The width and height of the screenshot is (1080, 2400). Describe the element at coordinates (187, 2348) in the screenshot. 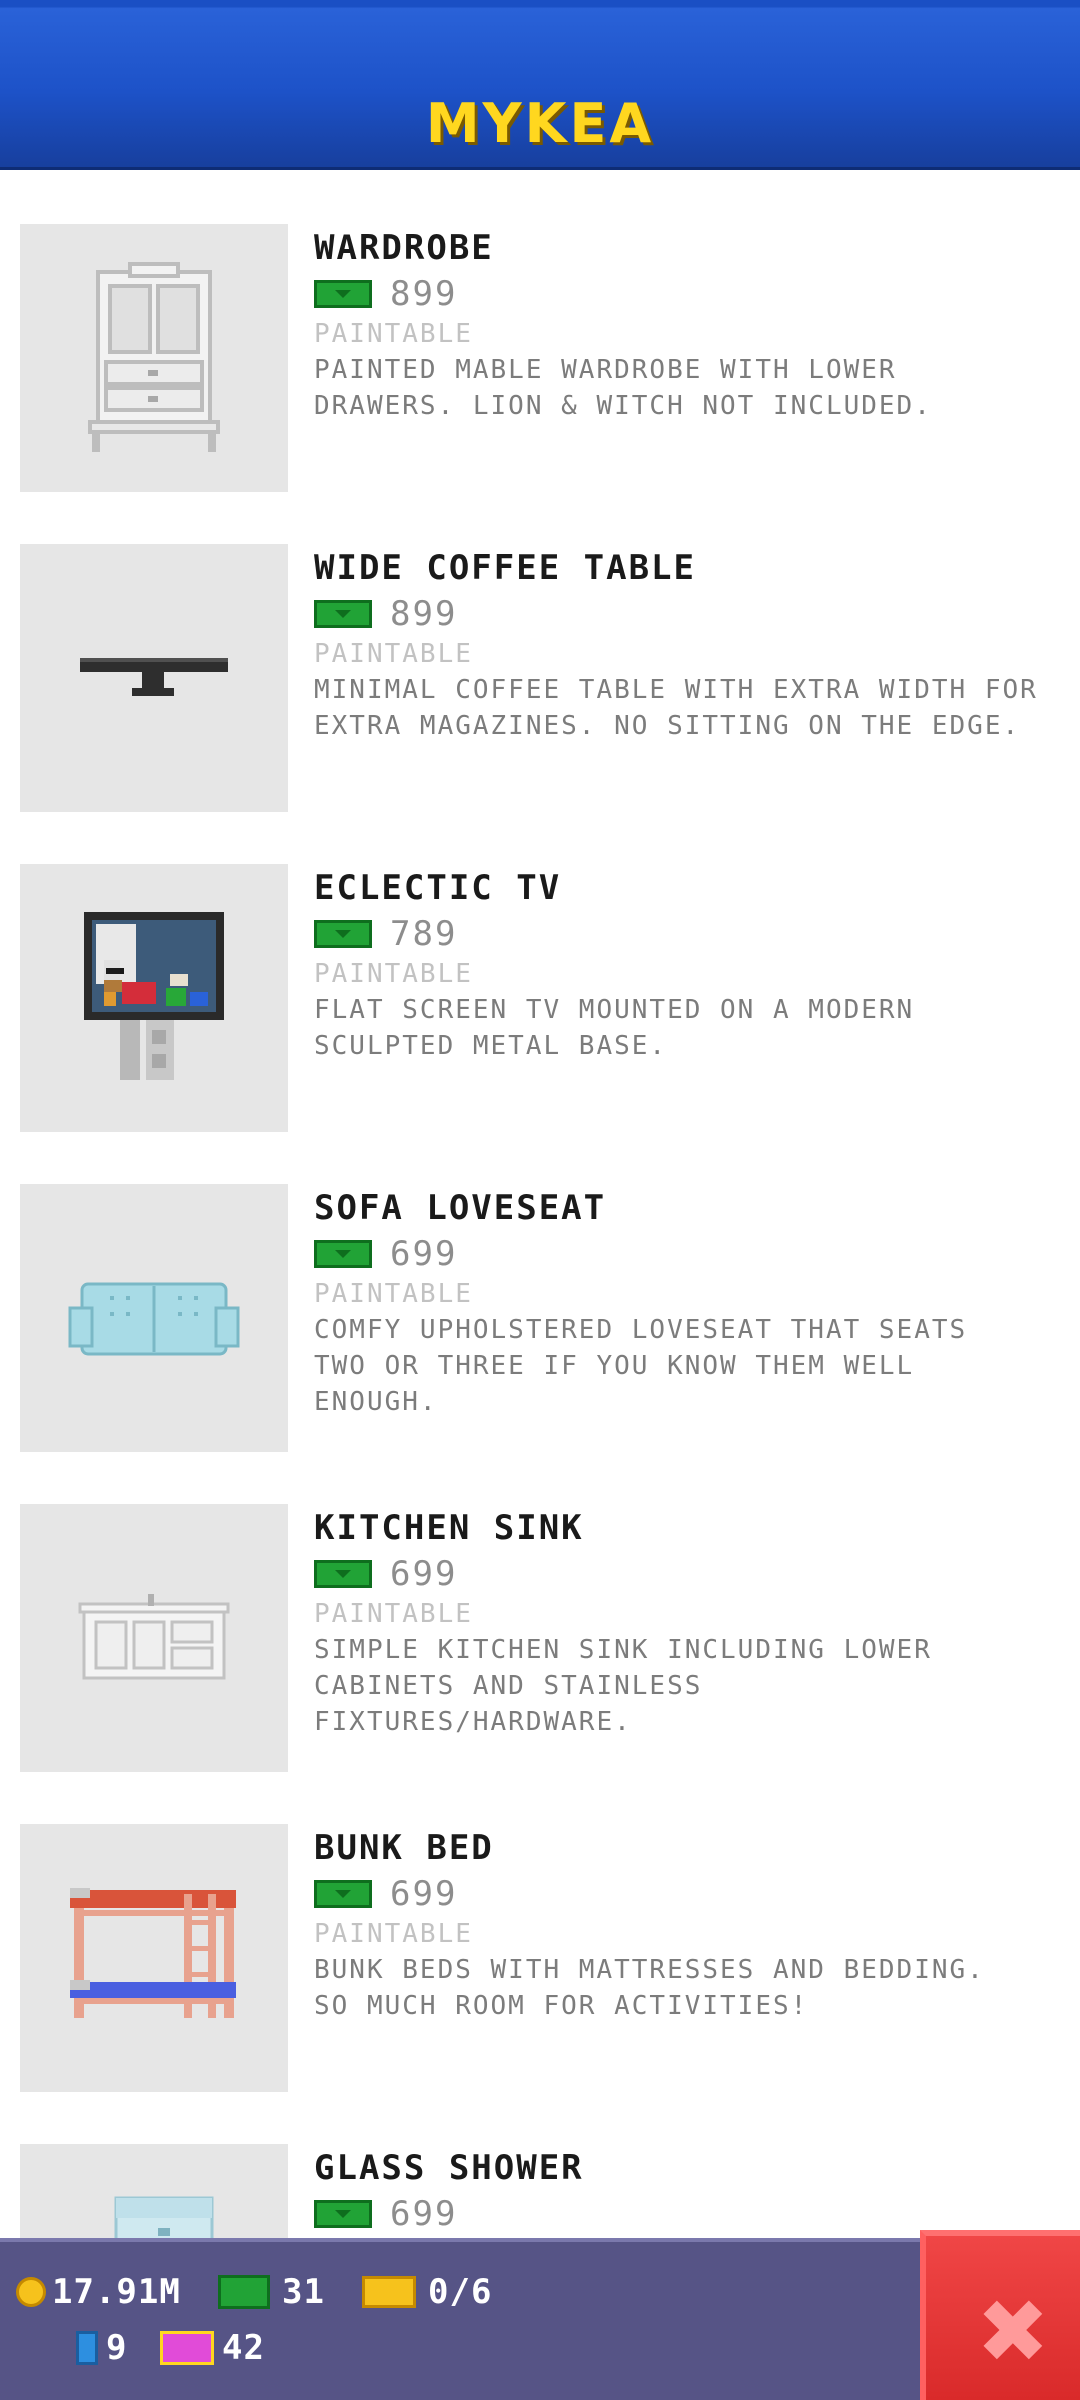

I see `premium-bux-icon` at that location.